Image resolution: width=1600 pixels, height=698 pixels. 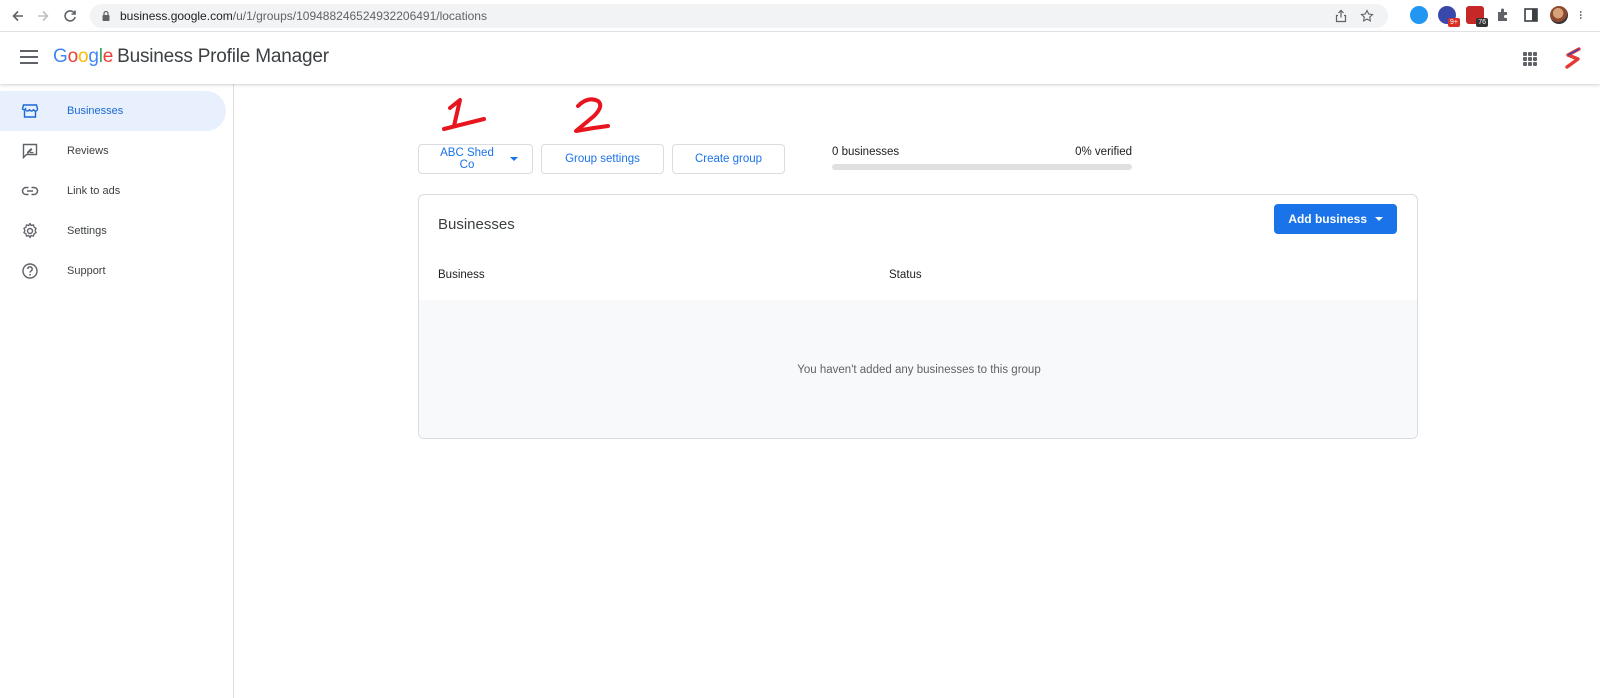 What do you see at coordinates (43, 16) in the screenshot?
I see `forward-arrow-icon` at bounding box center [43, 16].